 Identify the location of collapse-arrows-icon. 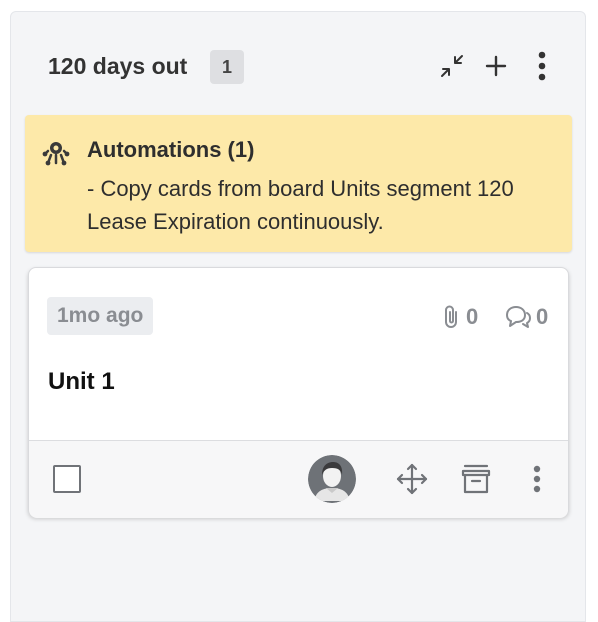
(452, 66).